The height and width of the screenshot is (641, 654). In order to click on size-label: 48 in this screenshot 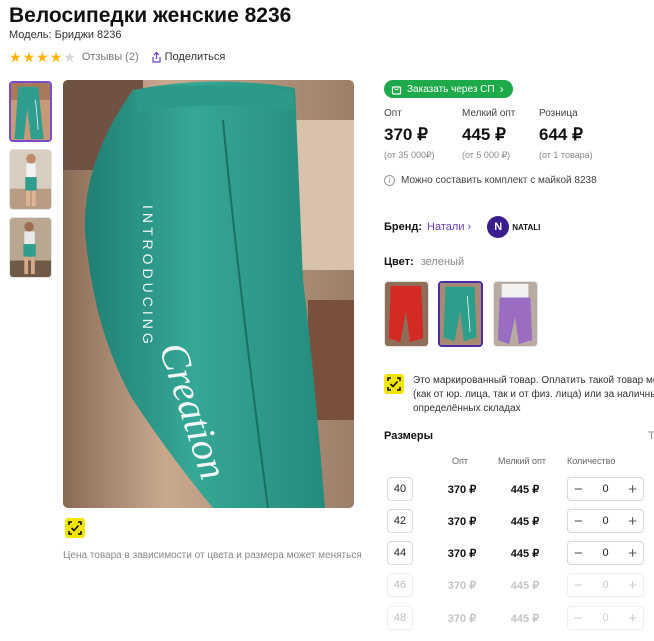, I will do `click(400, 618)`.